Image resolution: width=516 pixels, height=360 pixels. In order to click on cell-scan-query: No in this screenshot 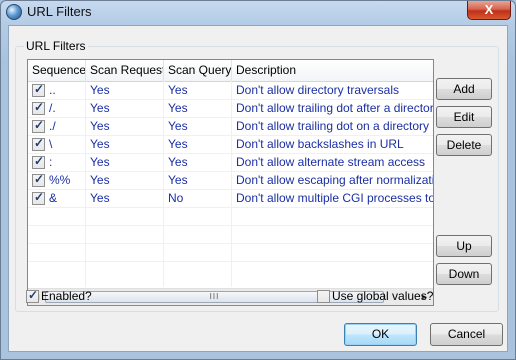, I will do `click(176, 198)`.